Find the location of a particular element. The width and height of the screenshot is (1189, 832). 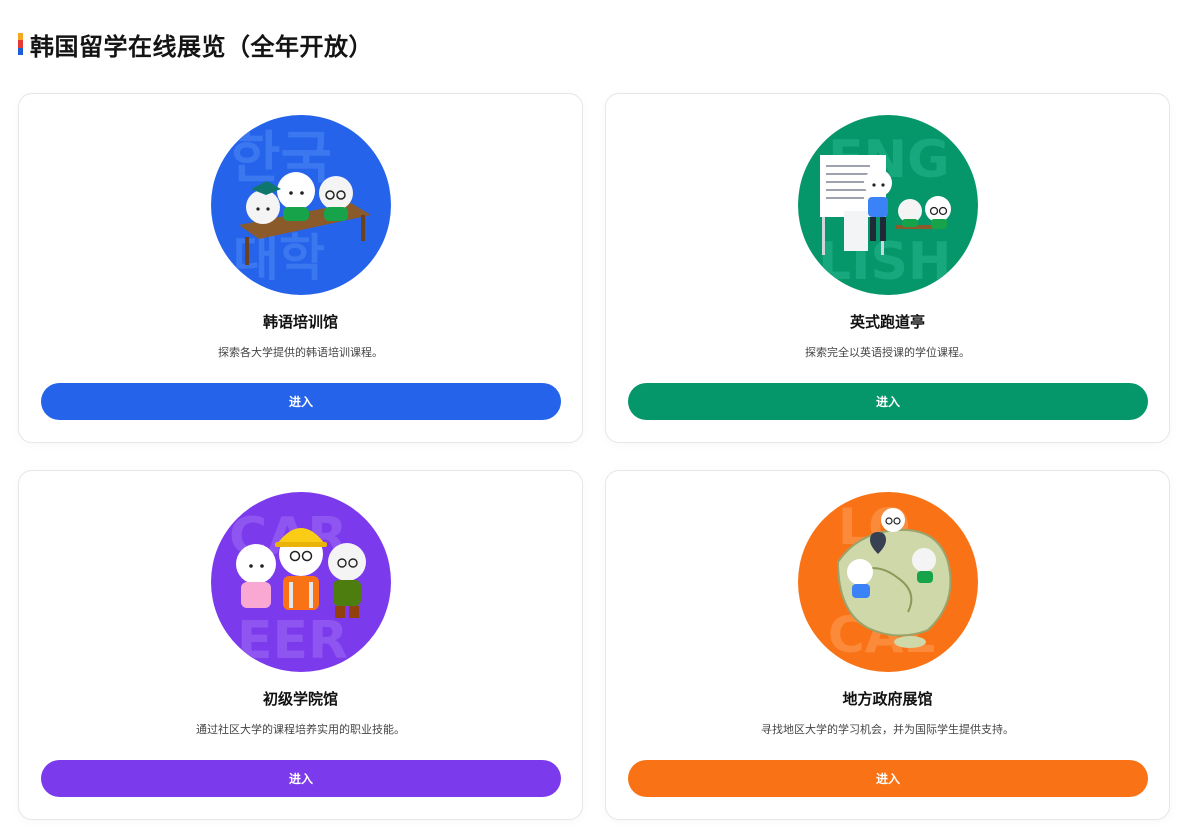

card-title: 韩语培训馆 is located at coordinates (300, 322).